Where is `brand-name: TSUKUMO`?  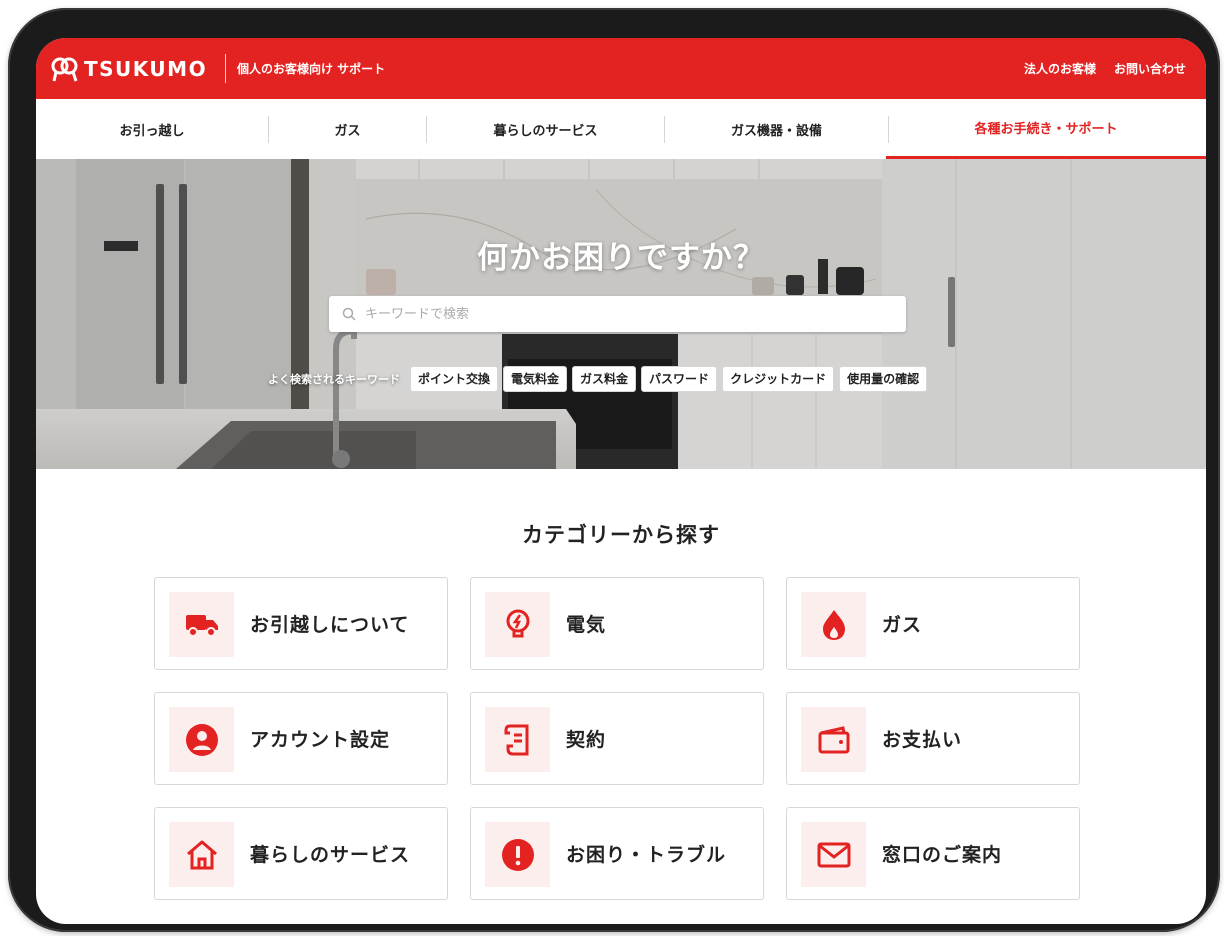
brand-name: TSUKUMO is located at coordinates (146, 69).